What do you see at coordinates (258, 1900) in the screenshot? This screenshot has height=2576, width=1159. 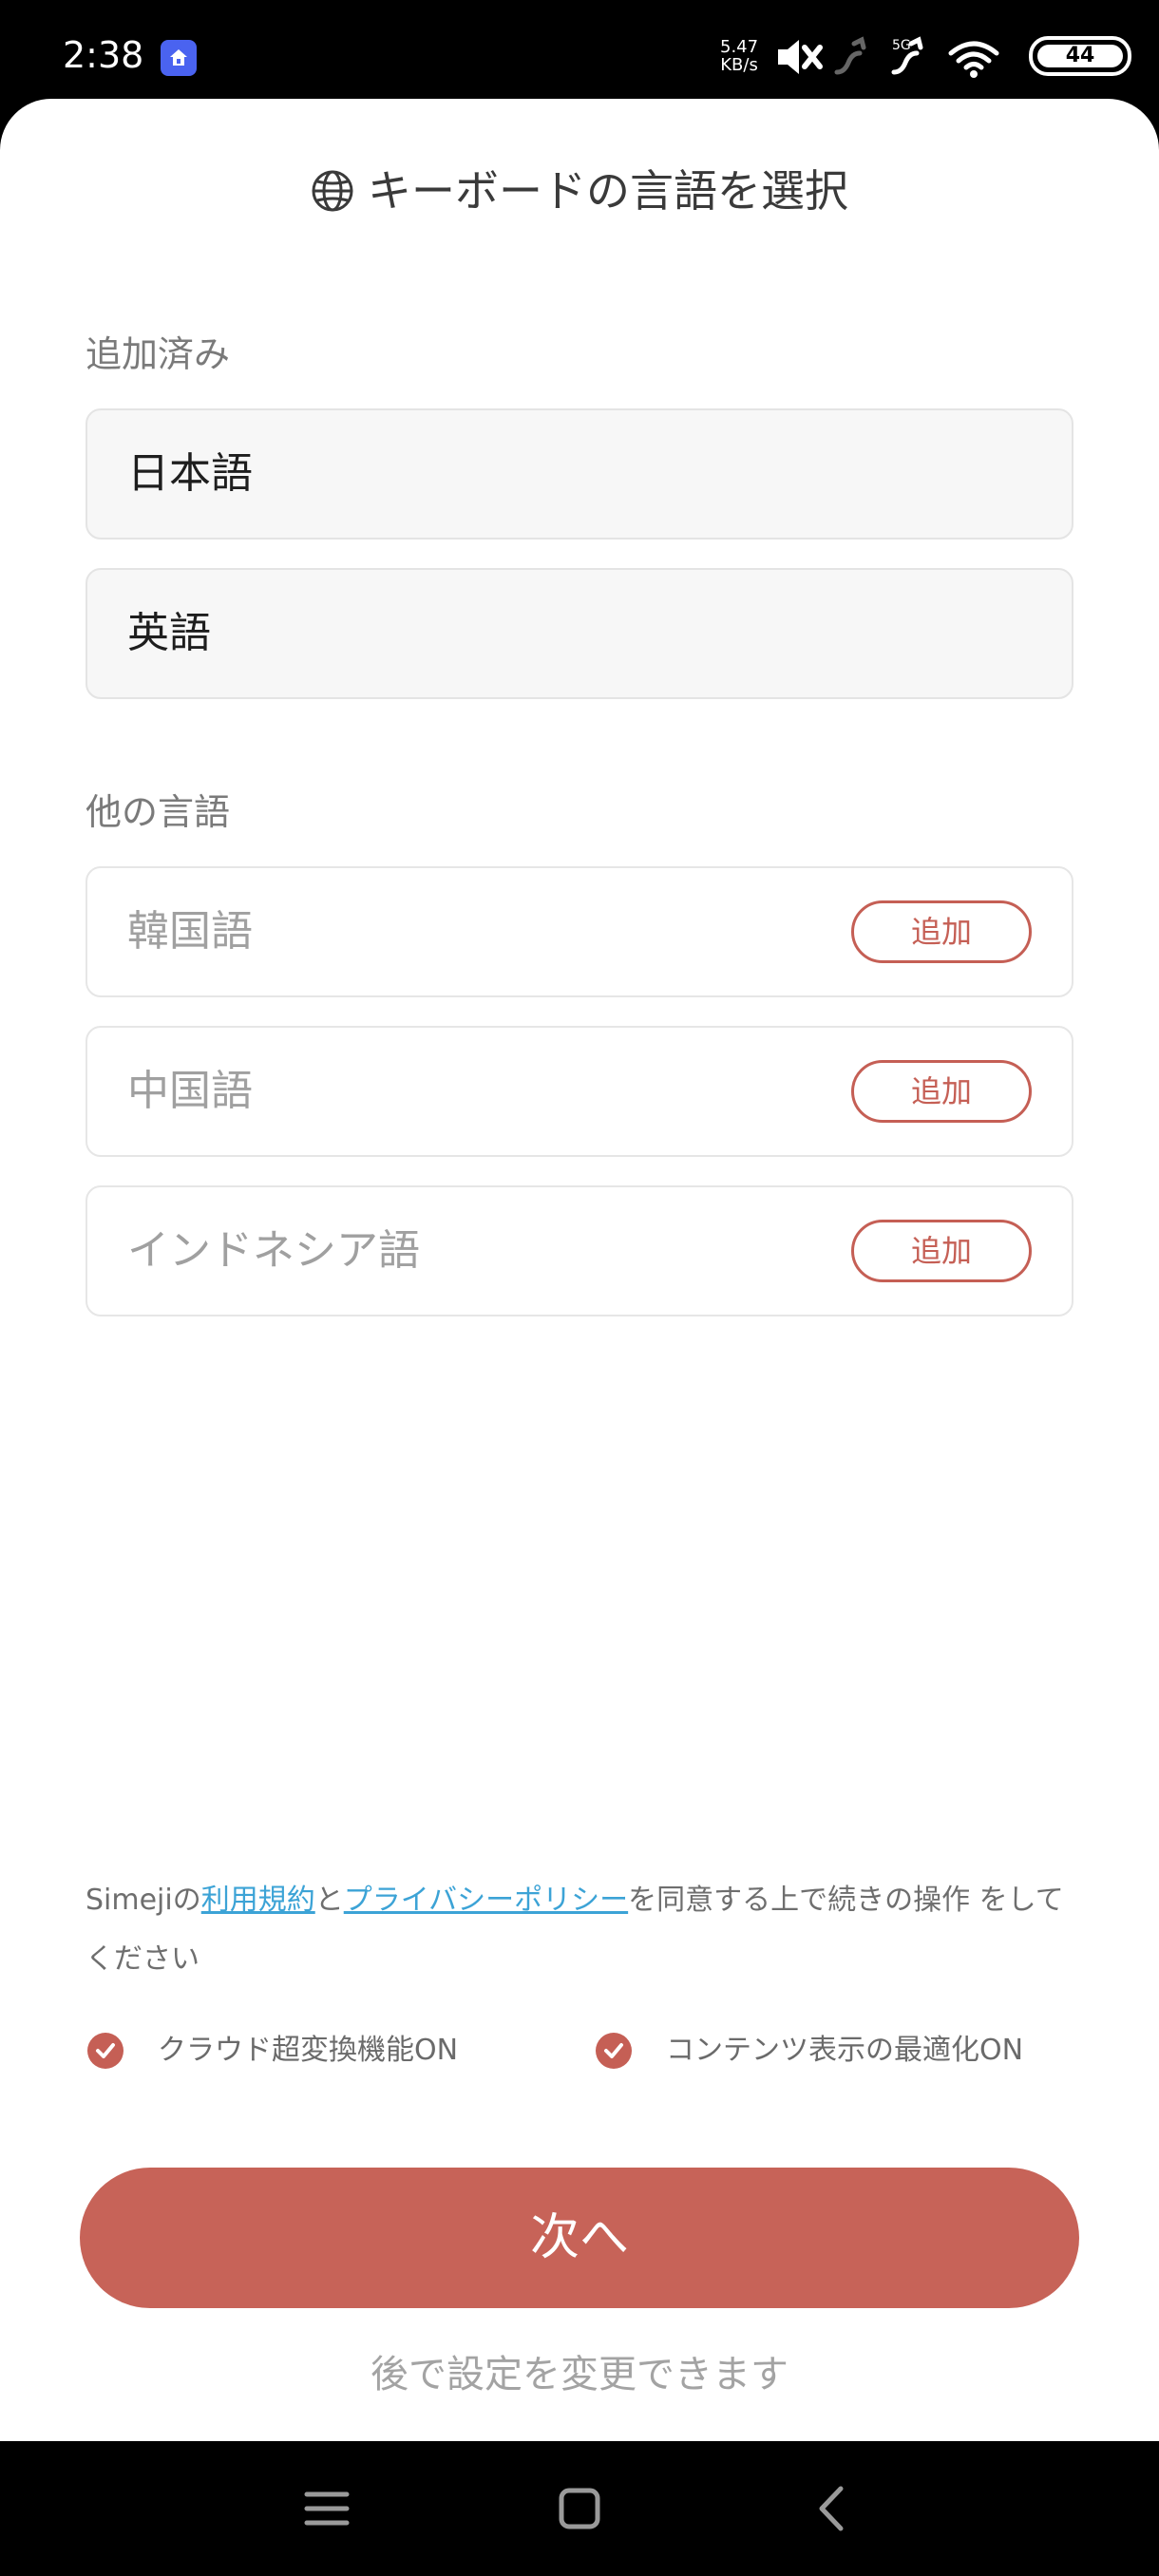 I see `terms-of-use-link: 利用規約` at bounding box center [258, 1900].